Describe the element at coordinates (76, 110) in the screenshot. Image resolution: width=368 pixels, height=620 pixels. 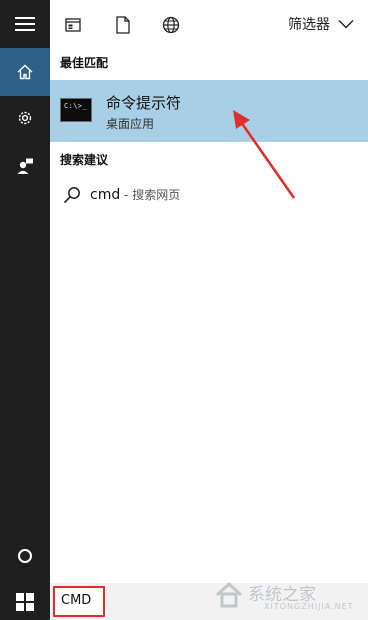
I see `command-prompt-icon: C:\>_` at that location.